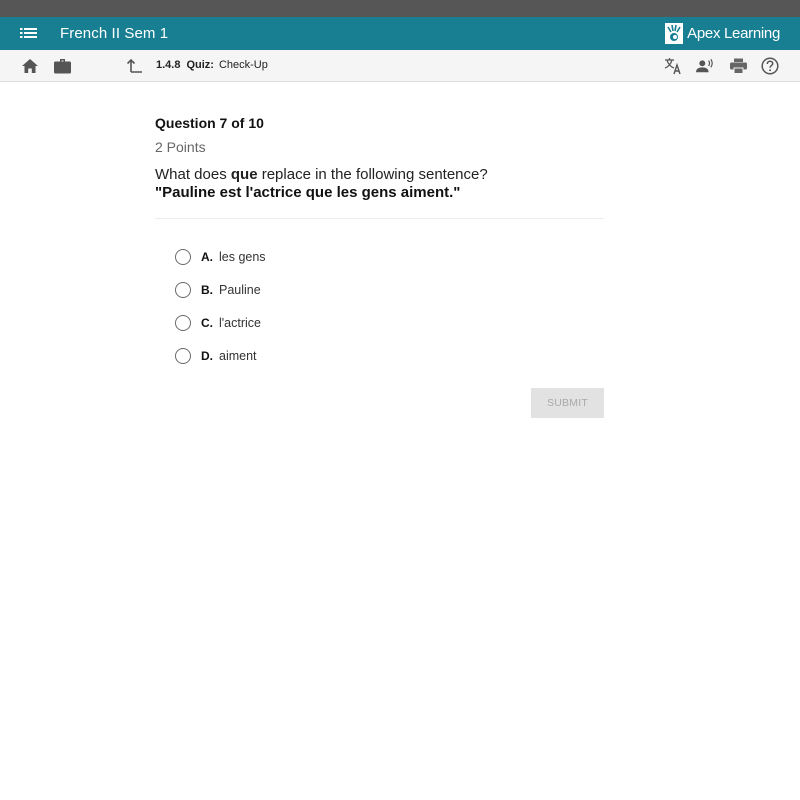 The image size is (800, 800). I want to click on option-letter: A., so click(207, 256).